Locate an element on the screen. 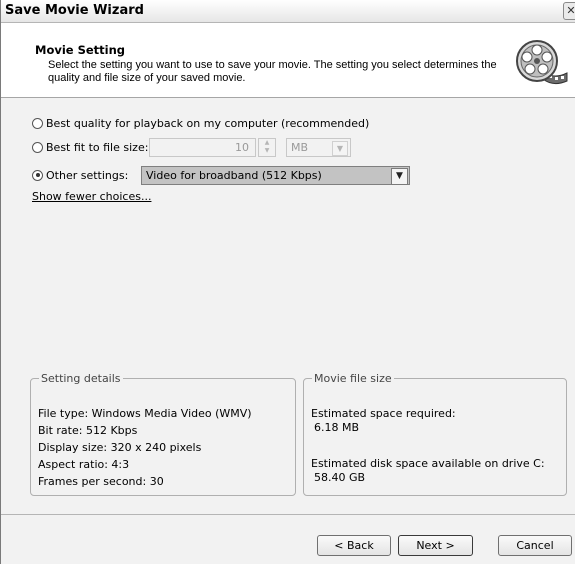  movie-file-size-title: Movie file size is located at coordinates (353, 378).